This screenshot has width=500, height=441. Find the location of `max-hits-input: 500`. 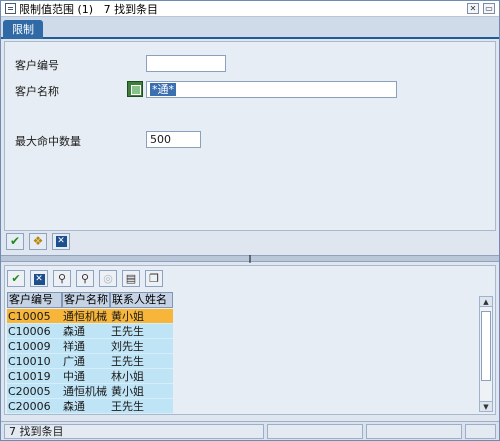

max-hits-input: 500 is located at coordinates (173, 139).